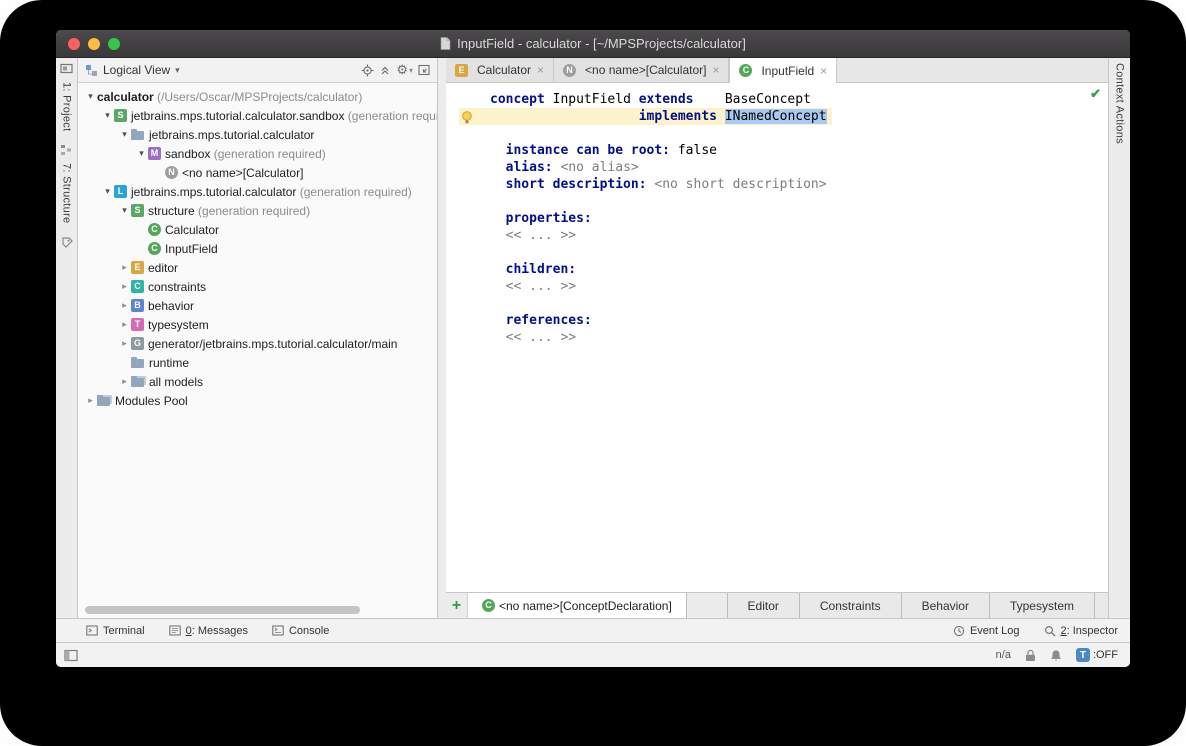 The height and width of the screenshot is (746, 1186). What do you see at coordinates (385, 70) in the screenshot?
I see `collapse-all-icon` at bounding box center [385, 70].